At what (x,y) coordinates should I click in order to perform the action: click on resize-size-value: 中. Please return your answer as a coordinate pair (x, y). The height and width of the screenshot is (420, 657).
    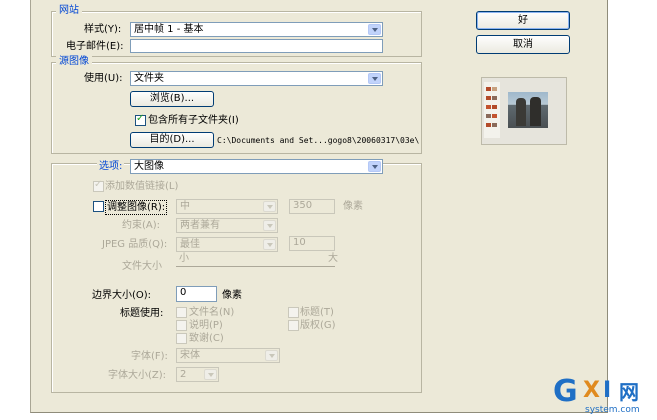
    Looking at the image, I should click on (185, 206).